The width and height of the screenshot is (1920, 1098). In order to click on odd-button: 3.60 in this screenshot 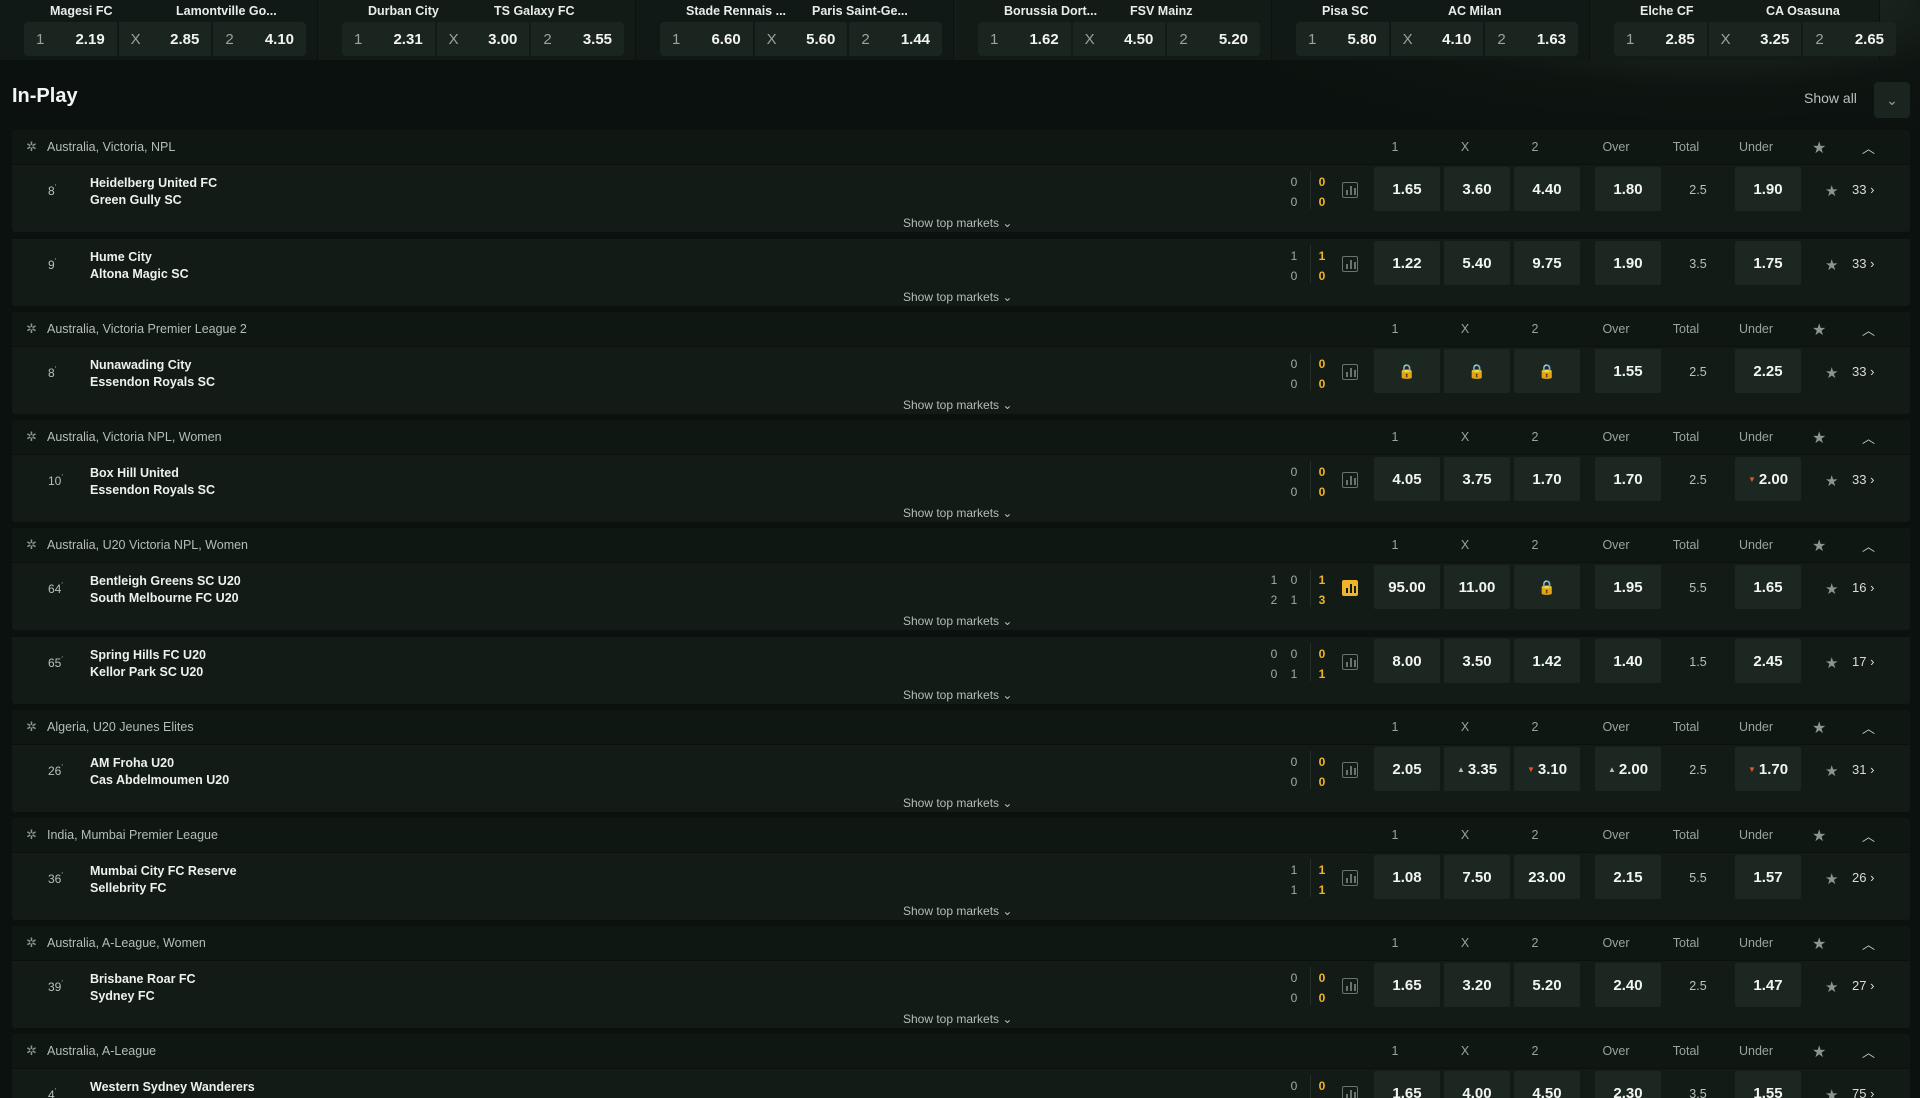, I will do `click(1477, 189)`.